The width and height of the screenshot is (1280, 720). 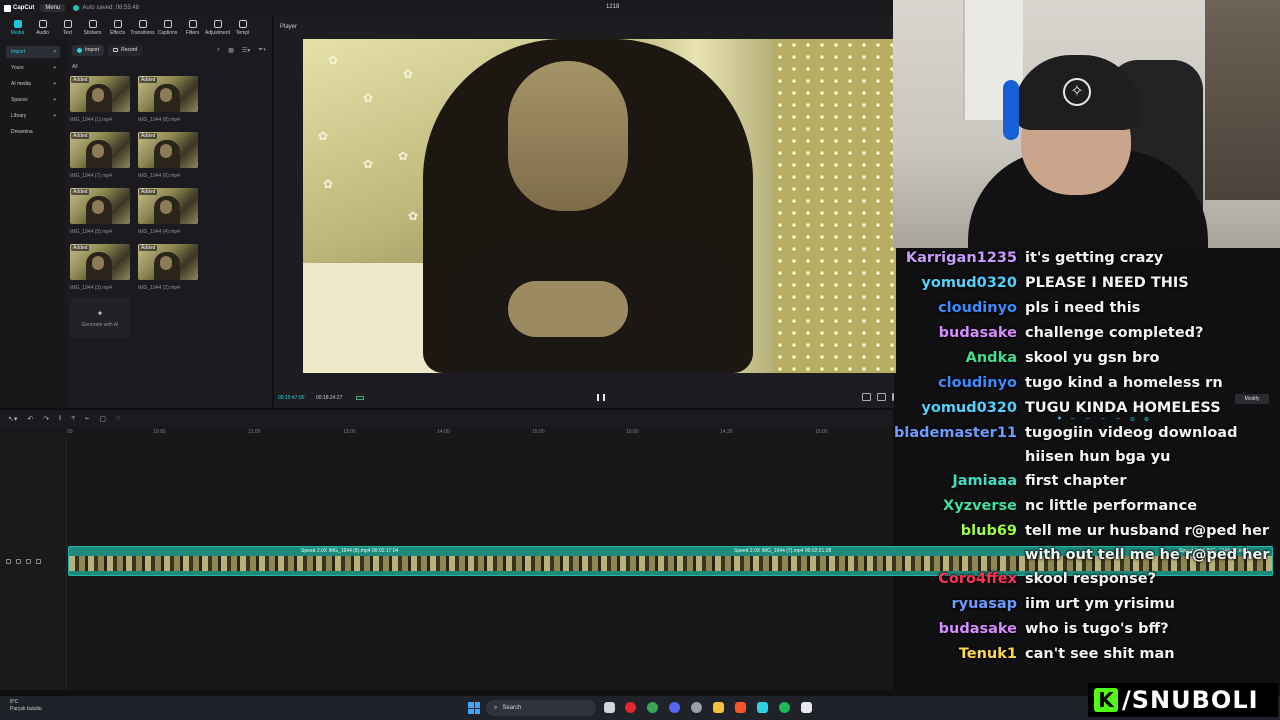 I want to click on delete-icon: ▢, so click(x=102, y=419).